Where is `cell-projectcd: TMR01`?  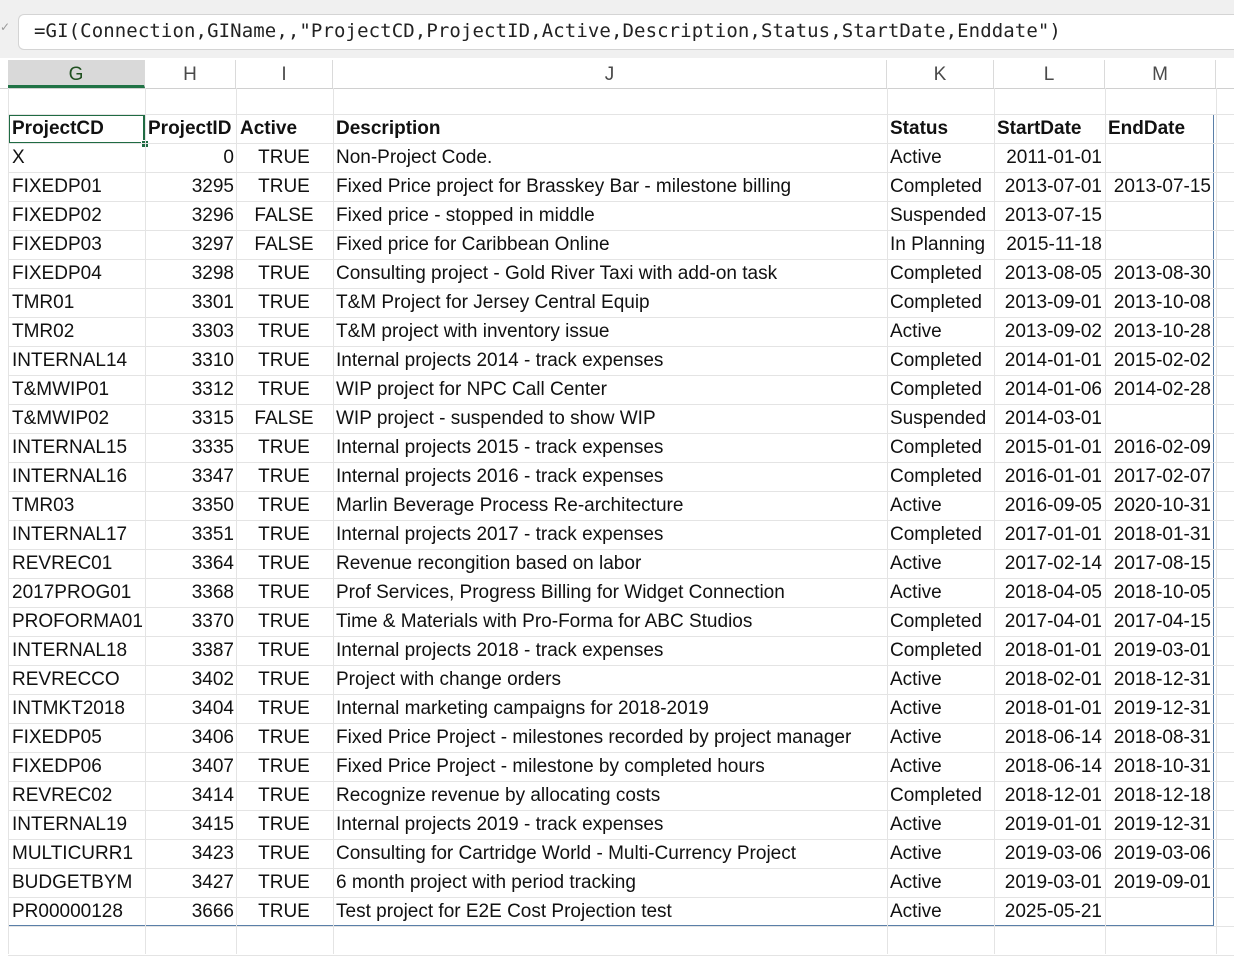 cell-projectcd: TMR01 is located at coordinates (78, 302).